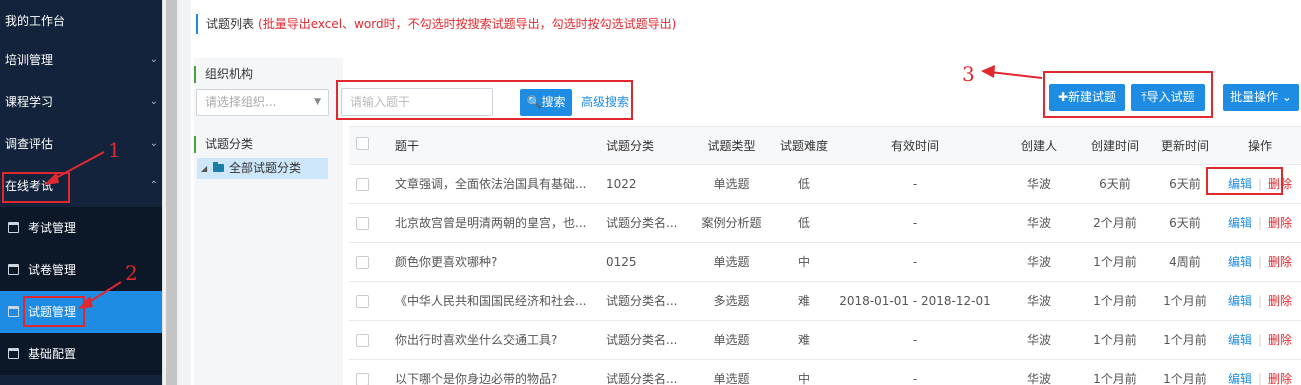  I want to click on col-header-valid-time: 有效时间, so click(914, 146).